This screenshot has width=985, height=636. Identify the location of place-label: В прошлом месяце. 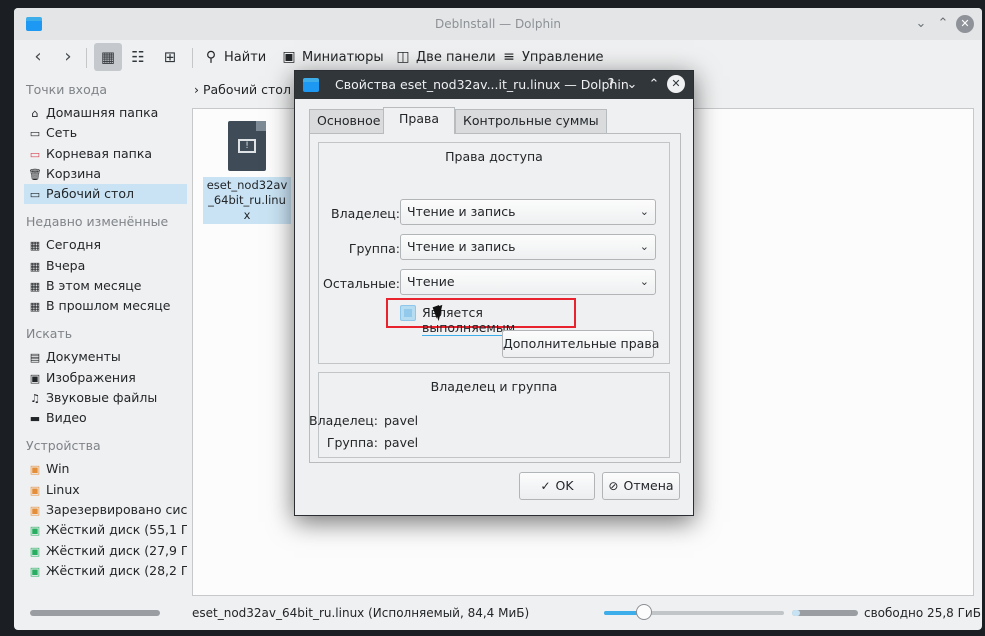
(108, 305).